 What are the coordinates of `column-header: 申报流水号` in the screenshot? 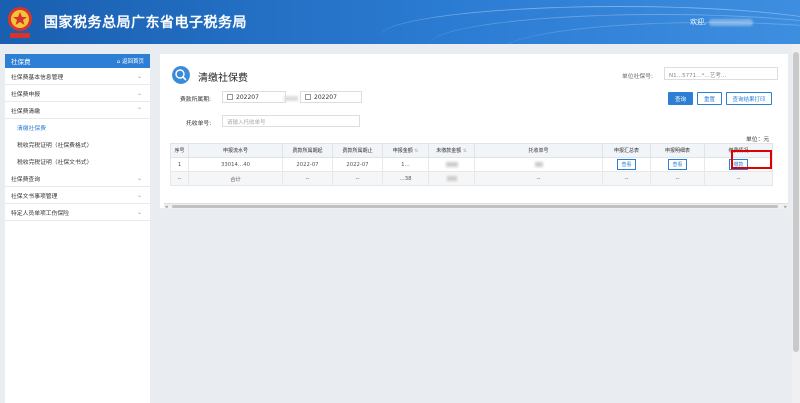 It's located at (235, 150).